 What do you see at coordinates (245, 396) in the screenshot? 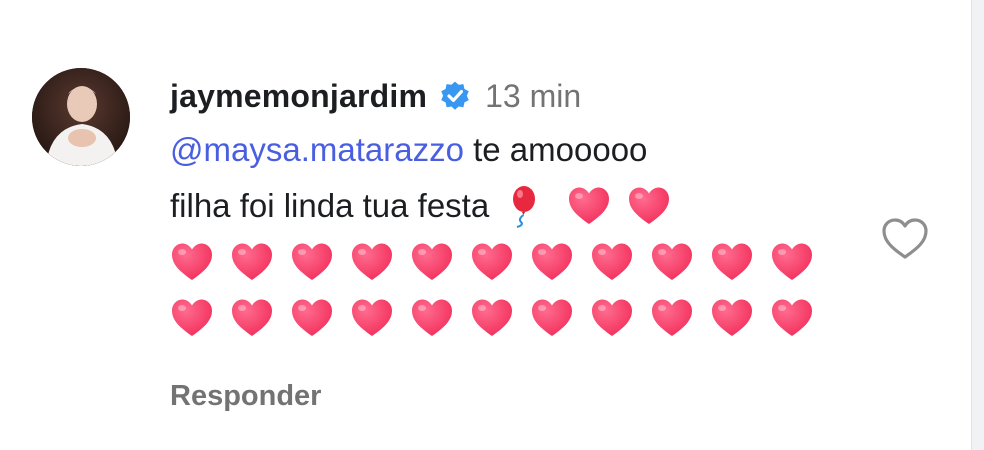
I see `reply-button: Responder` at bounding box center [245, 396].